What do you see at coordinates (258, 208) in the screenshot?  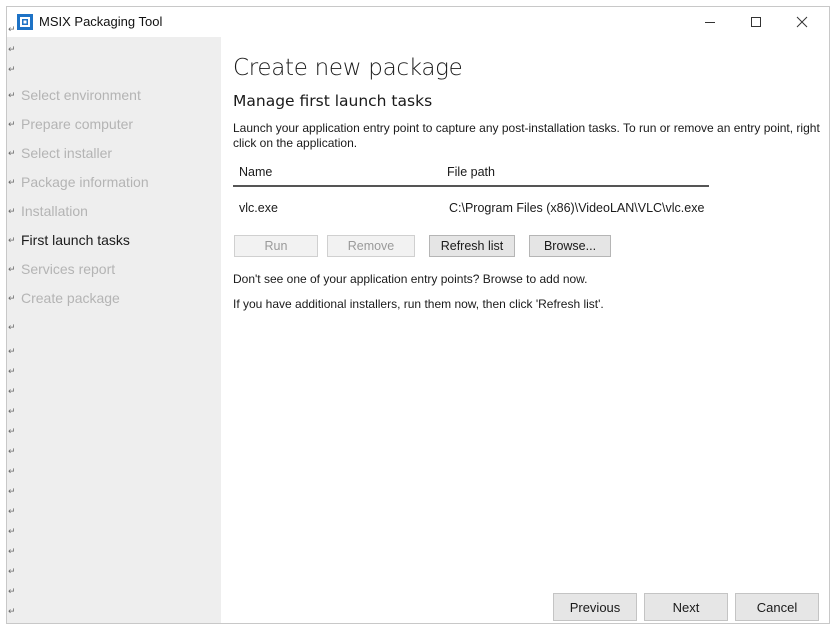 I see `cell-name: vlc.exe` at bounding box center [258, 208].